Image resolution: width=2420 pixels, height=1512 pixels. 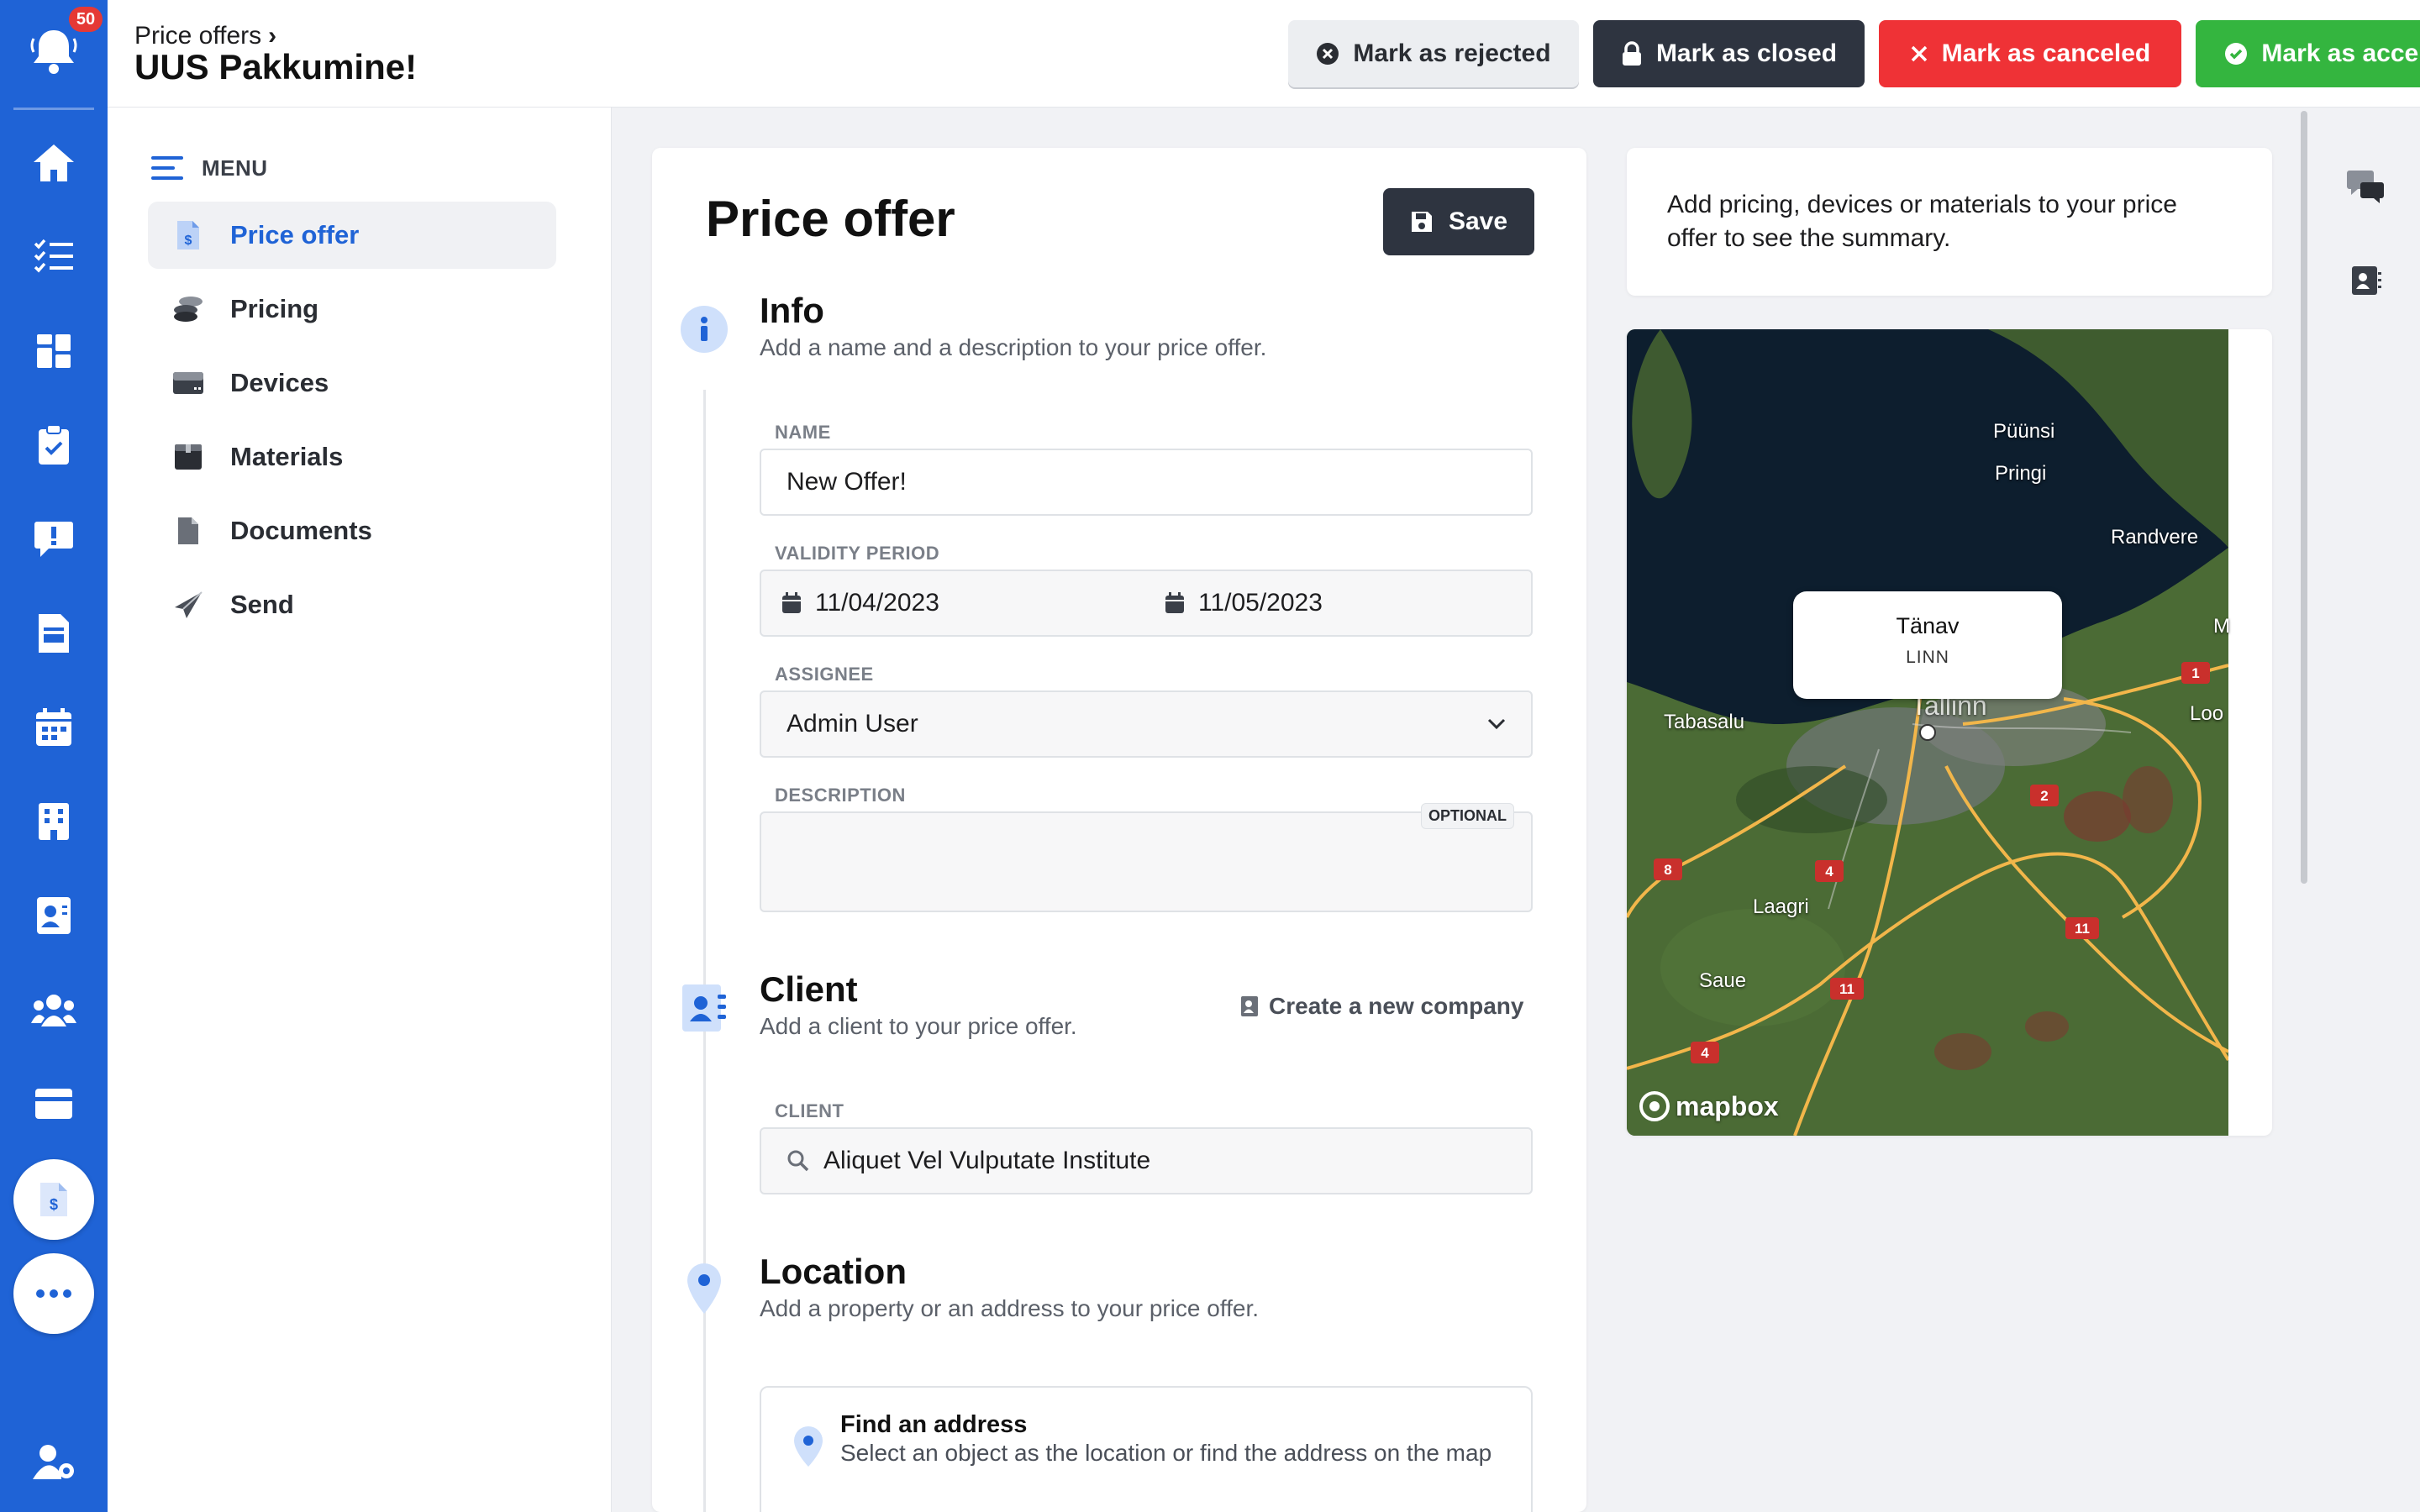 I want to click on document-icon, so click(x=188, y=531).